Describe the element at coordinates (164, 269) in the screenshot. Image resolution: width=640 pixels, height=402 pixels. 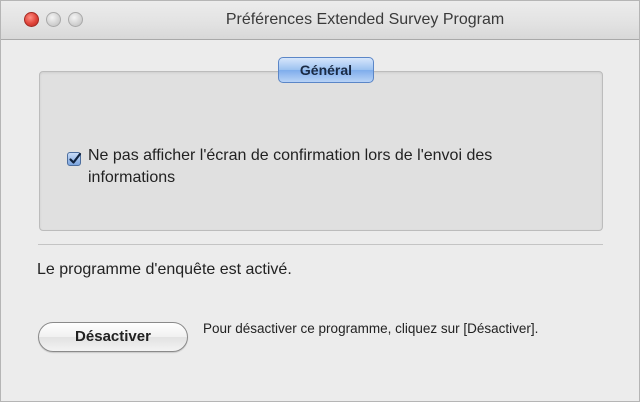
I see `status-text: Le programme d'enquête est activé.` at that location.